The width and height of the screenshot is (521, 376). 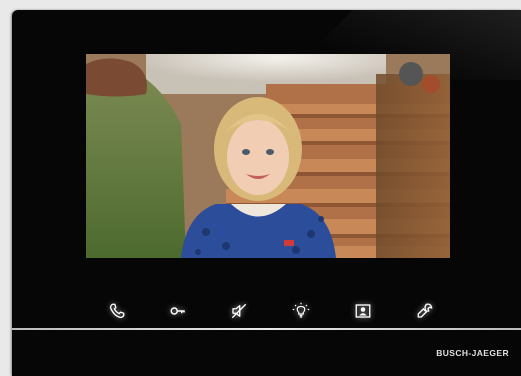 I want to click on key-icon, so click(x=177, y=311).